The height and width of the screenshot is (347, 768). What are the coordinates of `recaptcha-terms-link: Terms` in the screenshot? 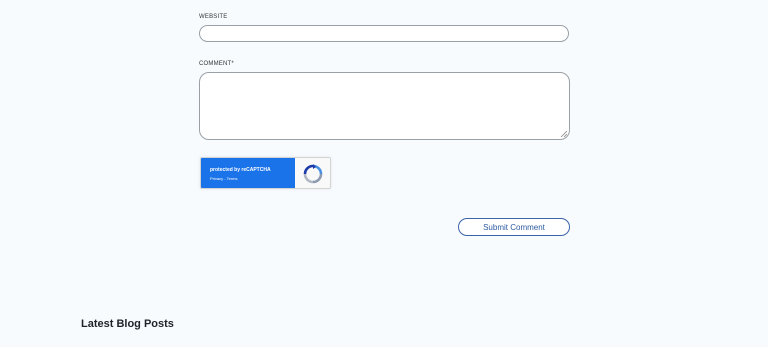 It's located at (232, 178).